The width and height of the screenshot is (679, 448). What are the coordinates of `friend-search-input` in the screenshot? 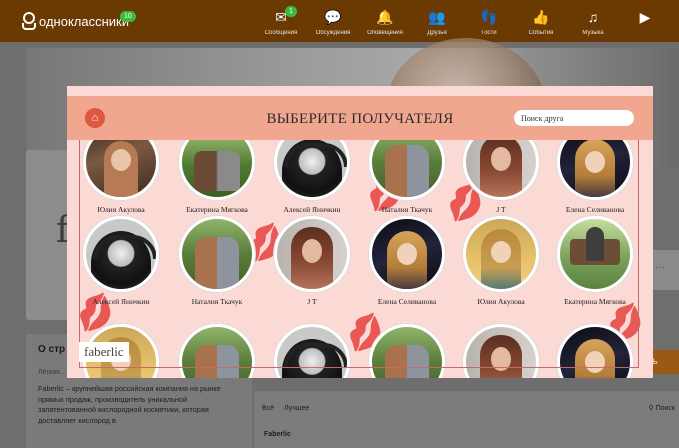 It's located at (574, 118).